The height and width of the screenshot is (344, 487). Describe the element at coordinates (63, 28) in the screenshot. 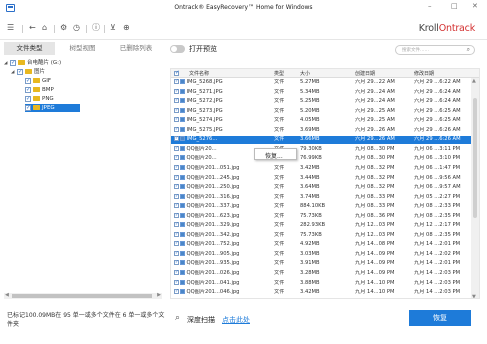

I see `gear-icon: ⚙` at that location.